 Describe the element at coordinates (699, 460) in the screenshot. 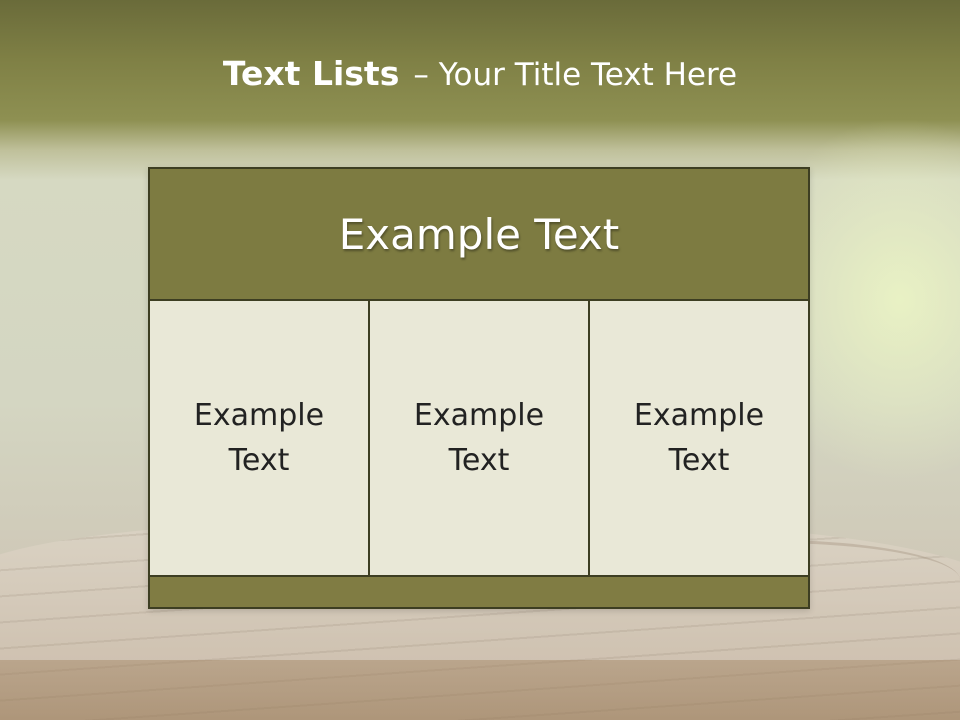

I see `board-cell-3-line2: Text` at that location.